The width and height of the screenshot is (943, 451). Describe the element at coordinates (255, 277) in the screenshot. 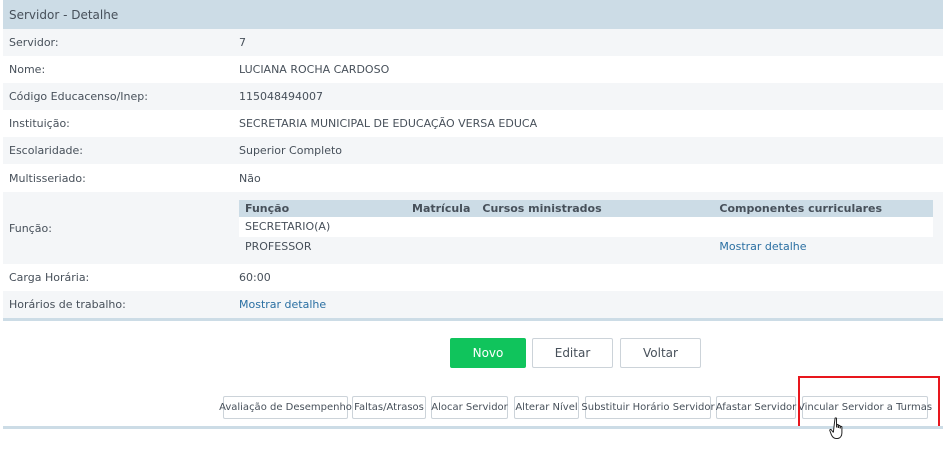

I see `field-value: 60:00` at that location.